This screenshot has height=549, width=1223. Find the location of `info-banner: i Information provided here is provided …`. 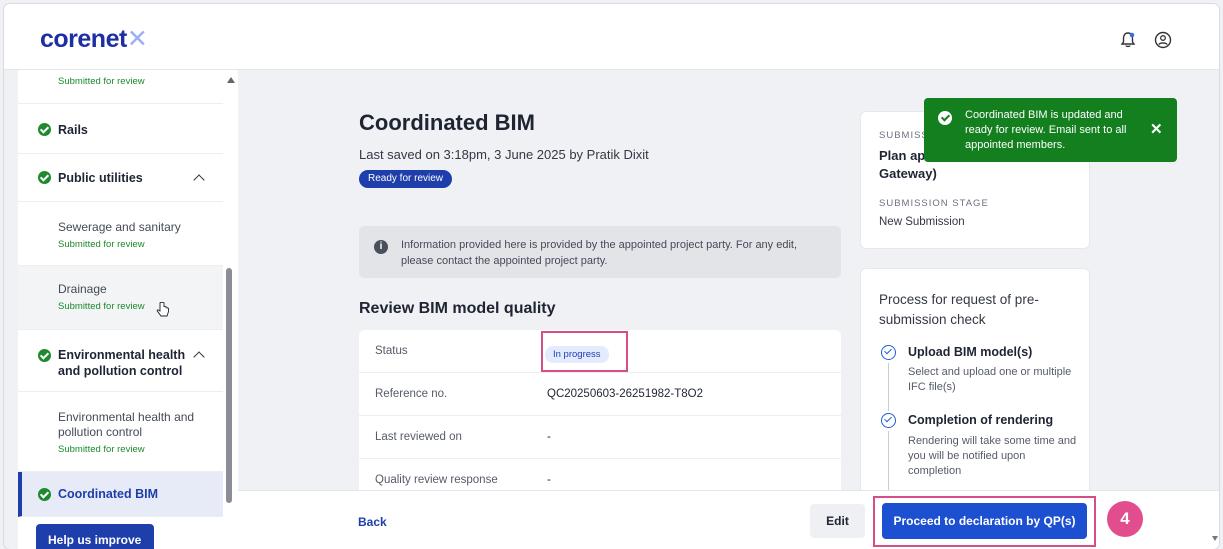

info-banner: i Information provided here is provided … is located at coordinates (600, 252).